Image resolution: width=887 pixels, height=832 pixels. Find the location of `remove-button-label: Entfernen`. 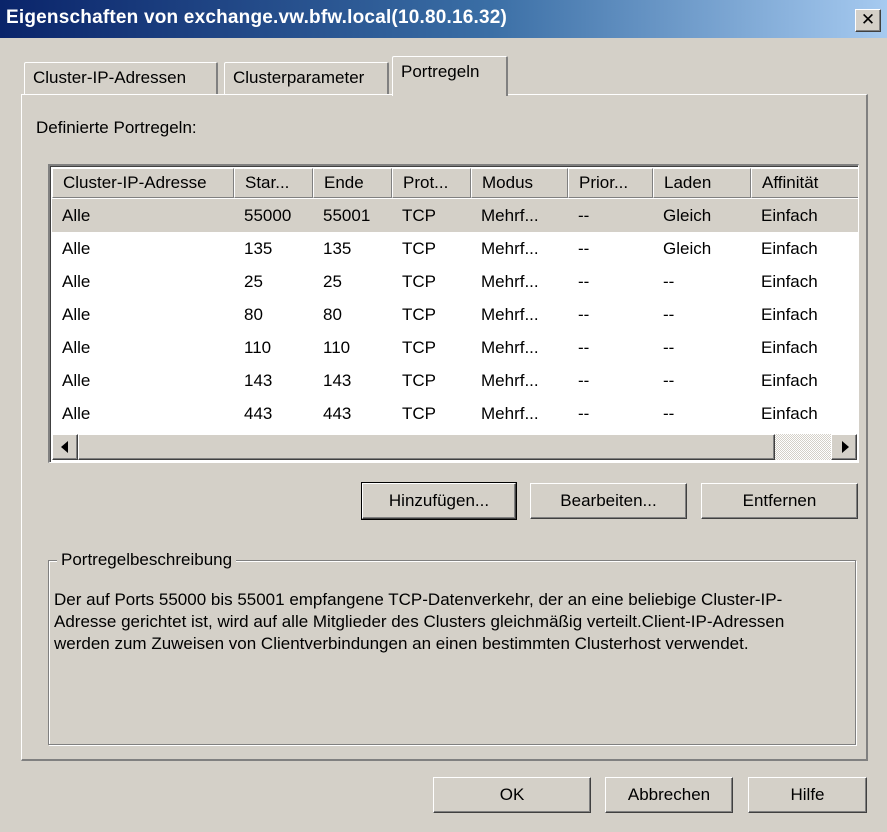

remove-button-label: Entfernen is located at coordinates (779, 500).